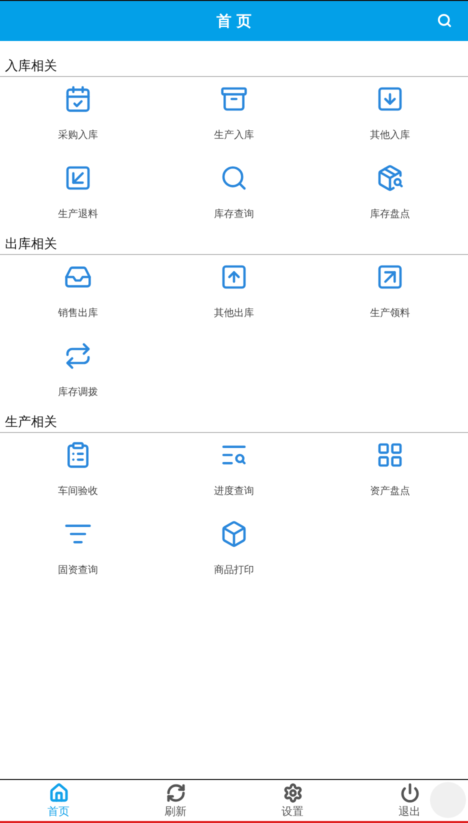  Describe the element at coordinates (390, 214) in the screenshot. I see `menu-label: 库存盘点` at that location.